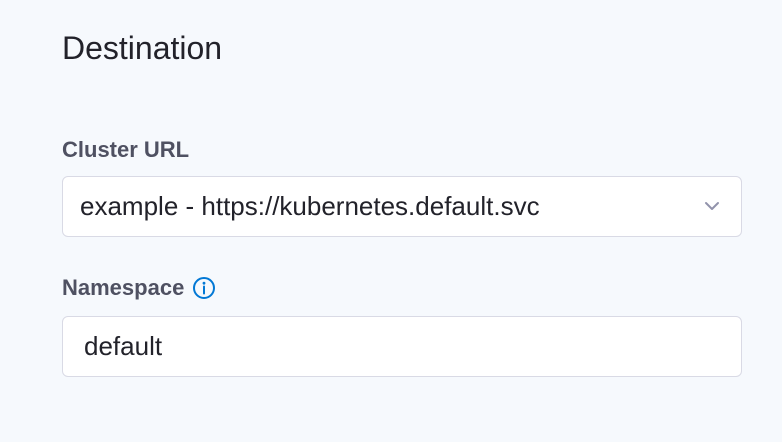 This screenshot has width=782, height=442. Describe the element at coordinates (310, 206) in the screenshot. I see `cluster-url-value: example - https://kubernetes.default.svc` at that location.